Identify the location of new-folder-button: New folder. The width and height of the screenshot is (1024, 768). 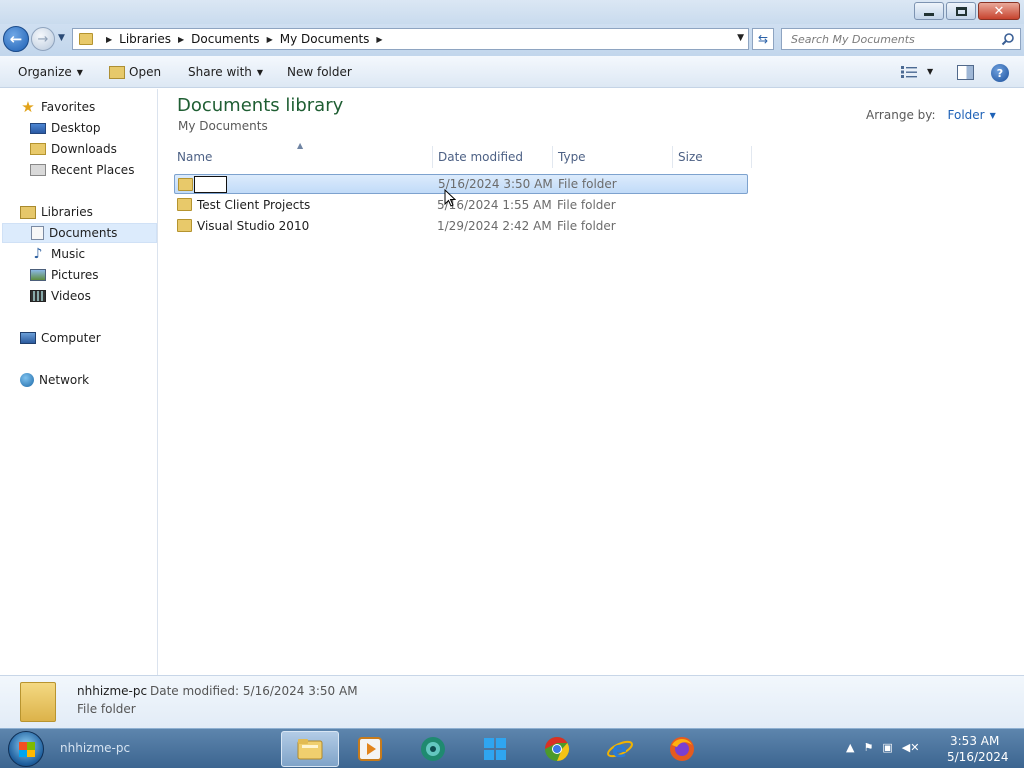
(319, 72).